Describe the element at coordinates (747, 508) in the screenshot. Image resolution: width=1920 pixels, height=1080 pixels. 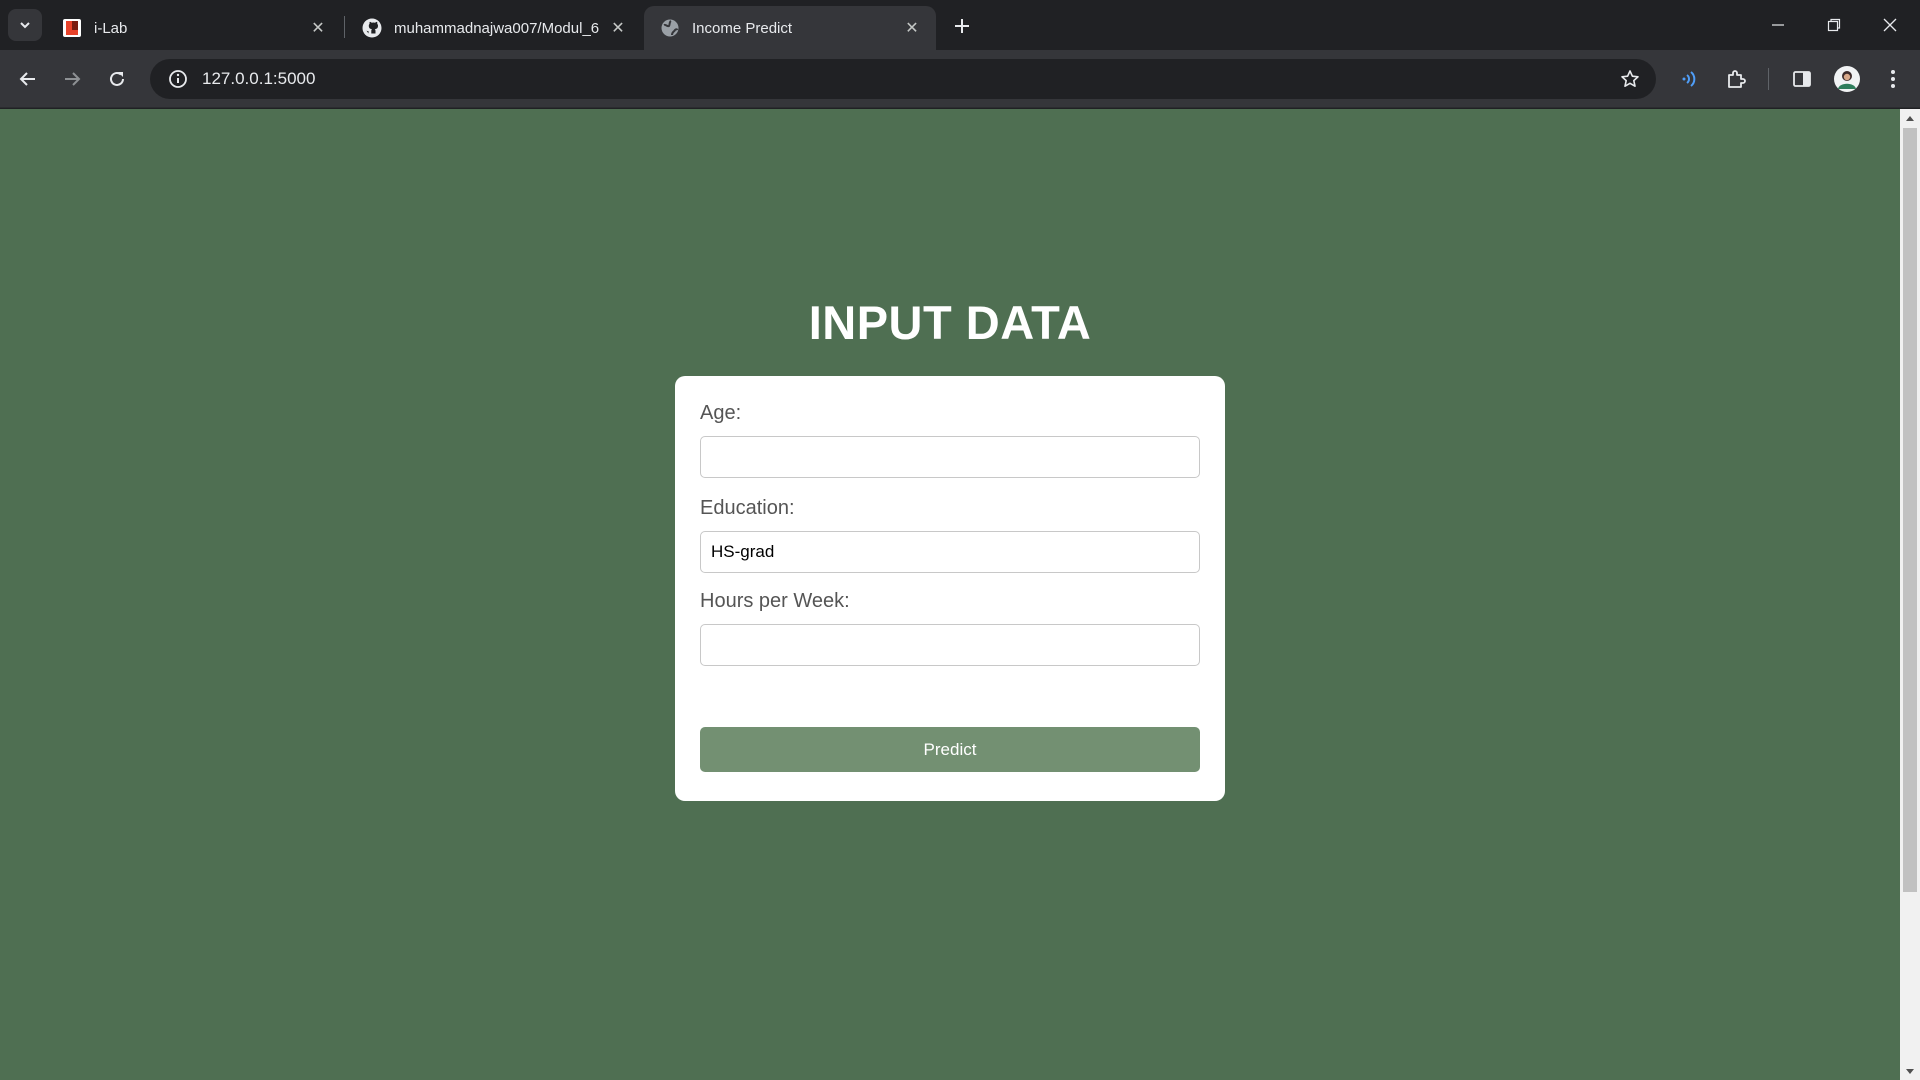
I see `education-label: Education:` at that location.